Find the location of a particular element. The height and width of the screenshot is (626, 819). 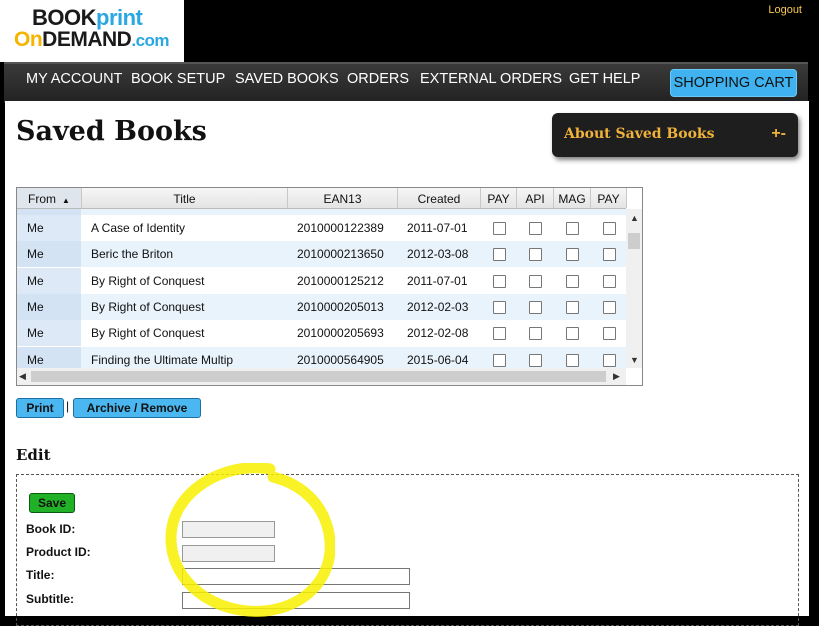

product-id-field is located at coordinates (228, 553).